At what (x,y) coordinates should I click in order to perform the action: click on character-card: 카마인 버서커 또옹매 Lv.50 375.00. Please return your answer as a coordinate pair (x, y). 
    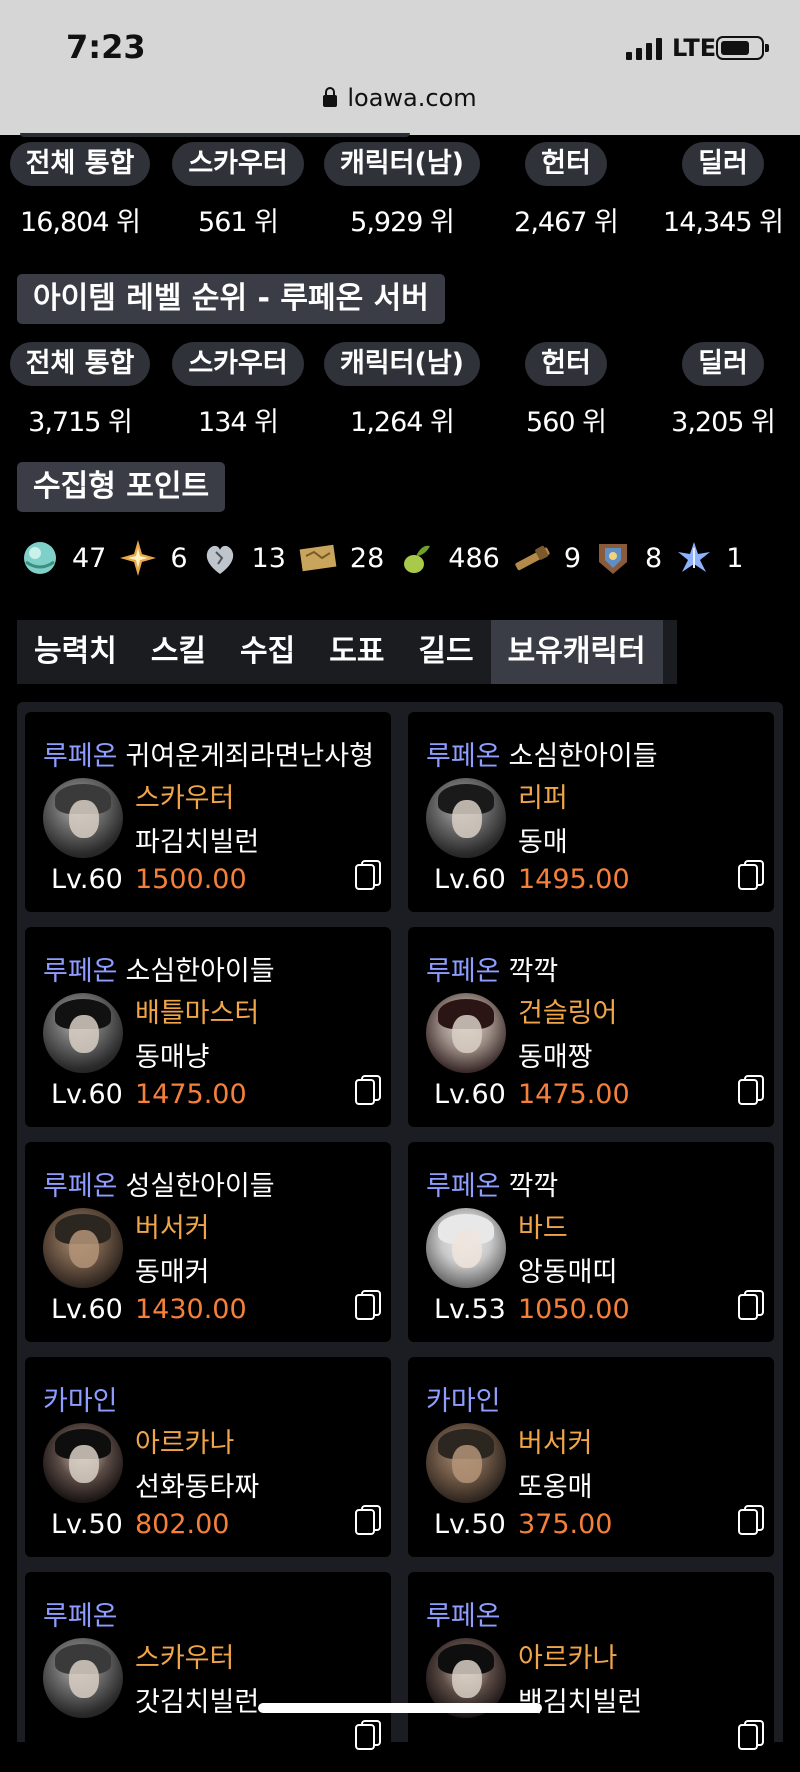
    Looking at the image, I should click on (591, 1457).